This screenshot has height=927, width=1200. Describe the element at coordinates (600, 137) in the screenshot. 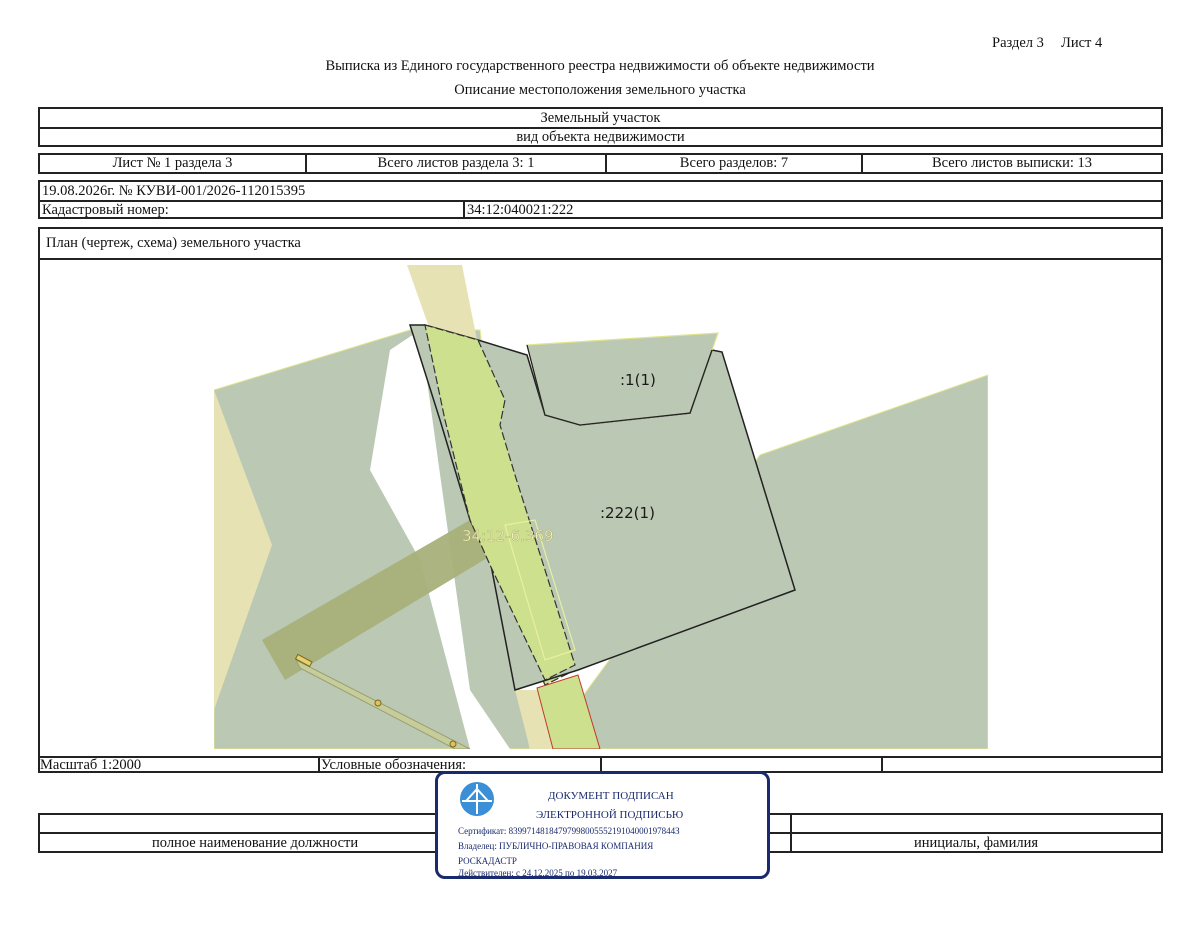

I see `object-type-caption: вид объекта недвижимости` at that location.